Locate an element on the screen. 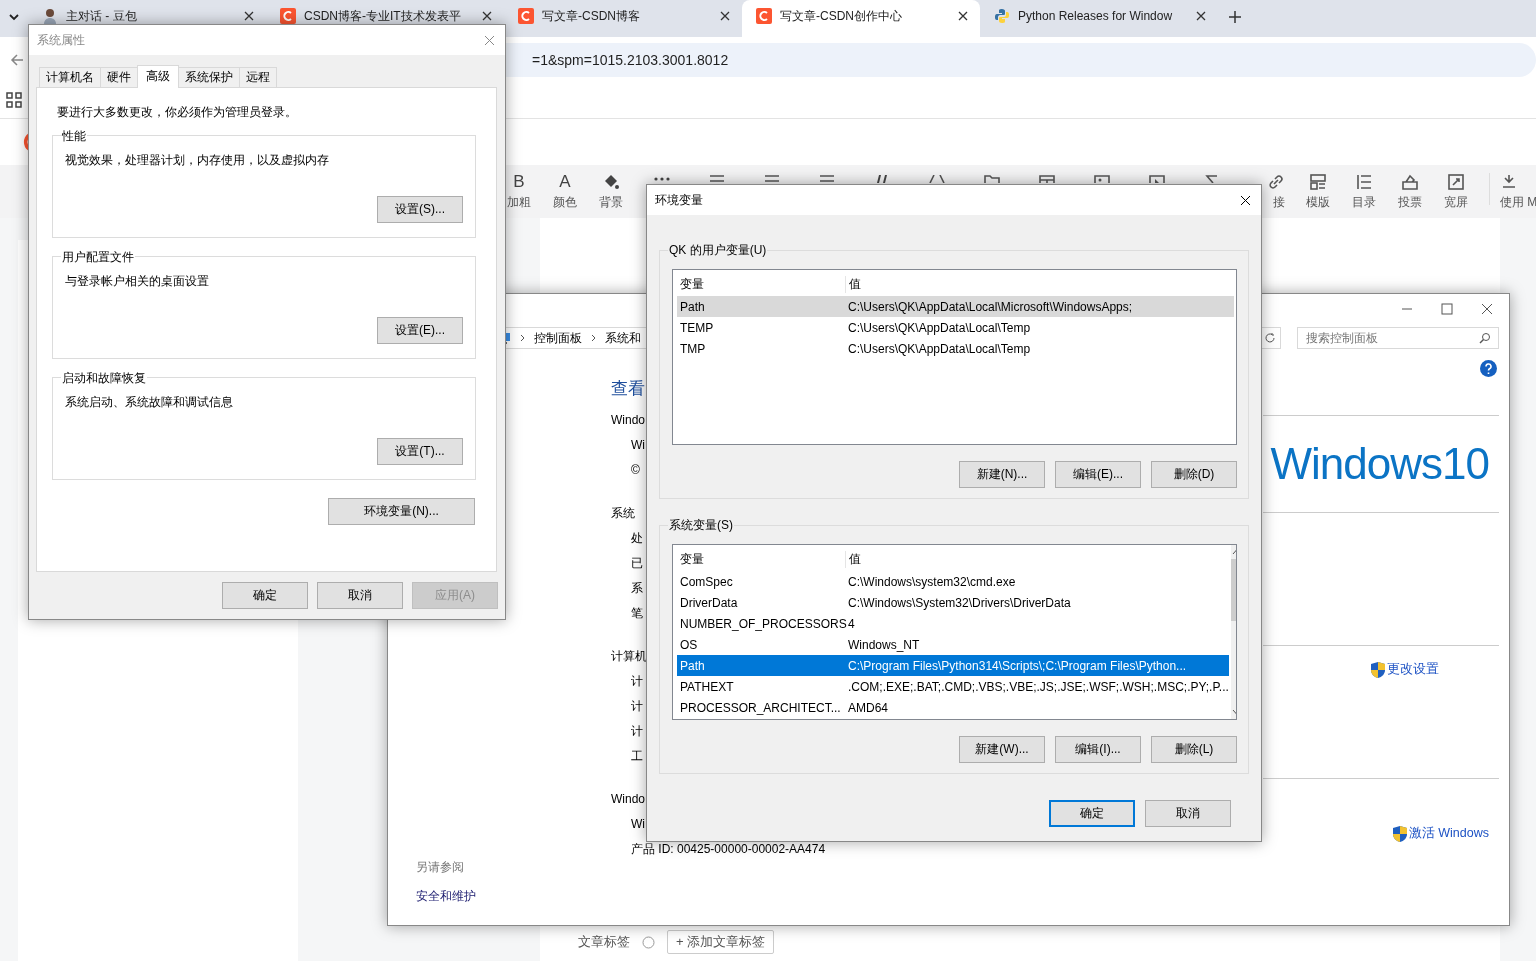 This screenshot has height=961, width=1536. variable-name: ComSpec is located at coordinates (706, 581).